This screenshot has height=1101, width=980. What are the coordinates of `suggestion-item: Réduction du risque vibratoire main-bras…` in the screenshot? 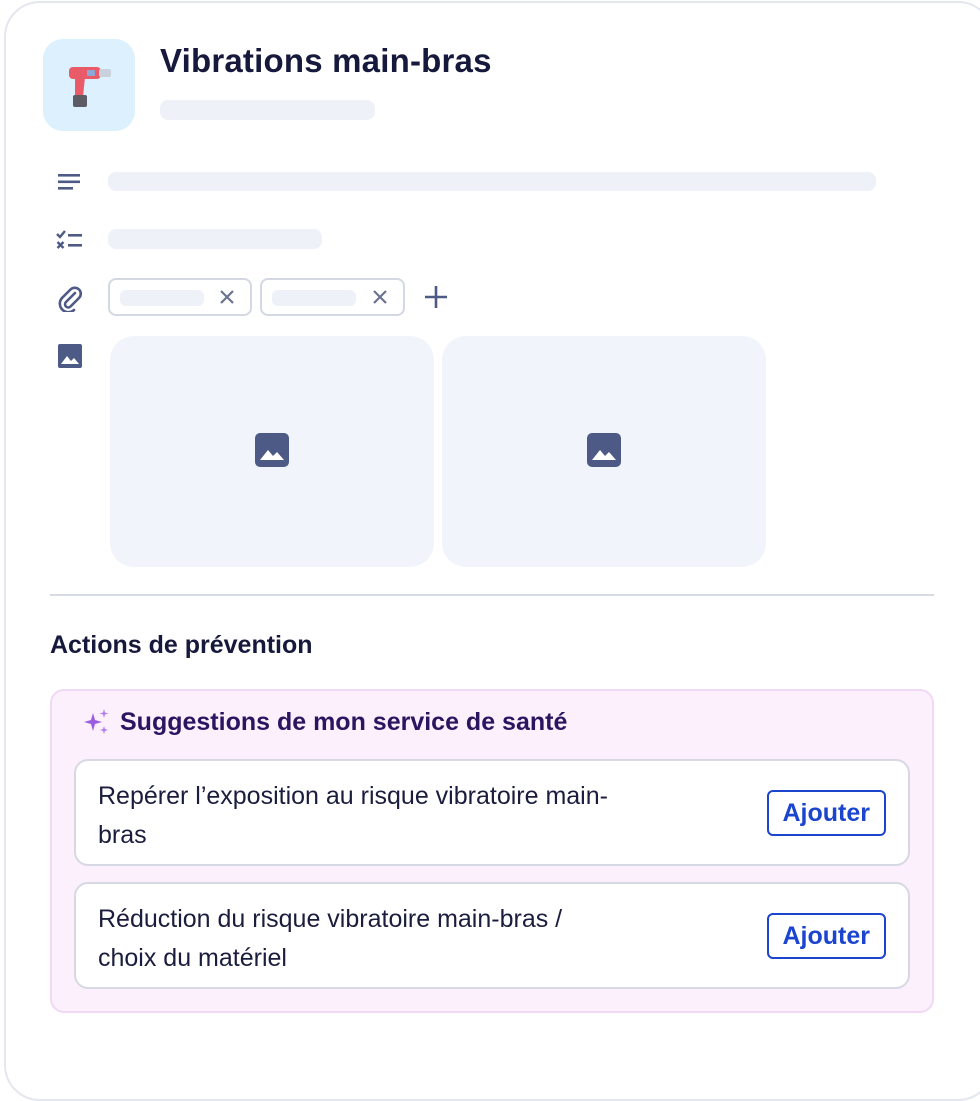 It's located at (492, 935).